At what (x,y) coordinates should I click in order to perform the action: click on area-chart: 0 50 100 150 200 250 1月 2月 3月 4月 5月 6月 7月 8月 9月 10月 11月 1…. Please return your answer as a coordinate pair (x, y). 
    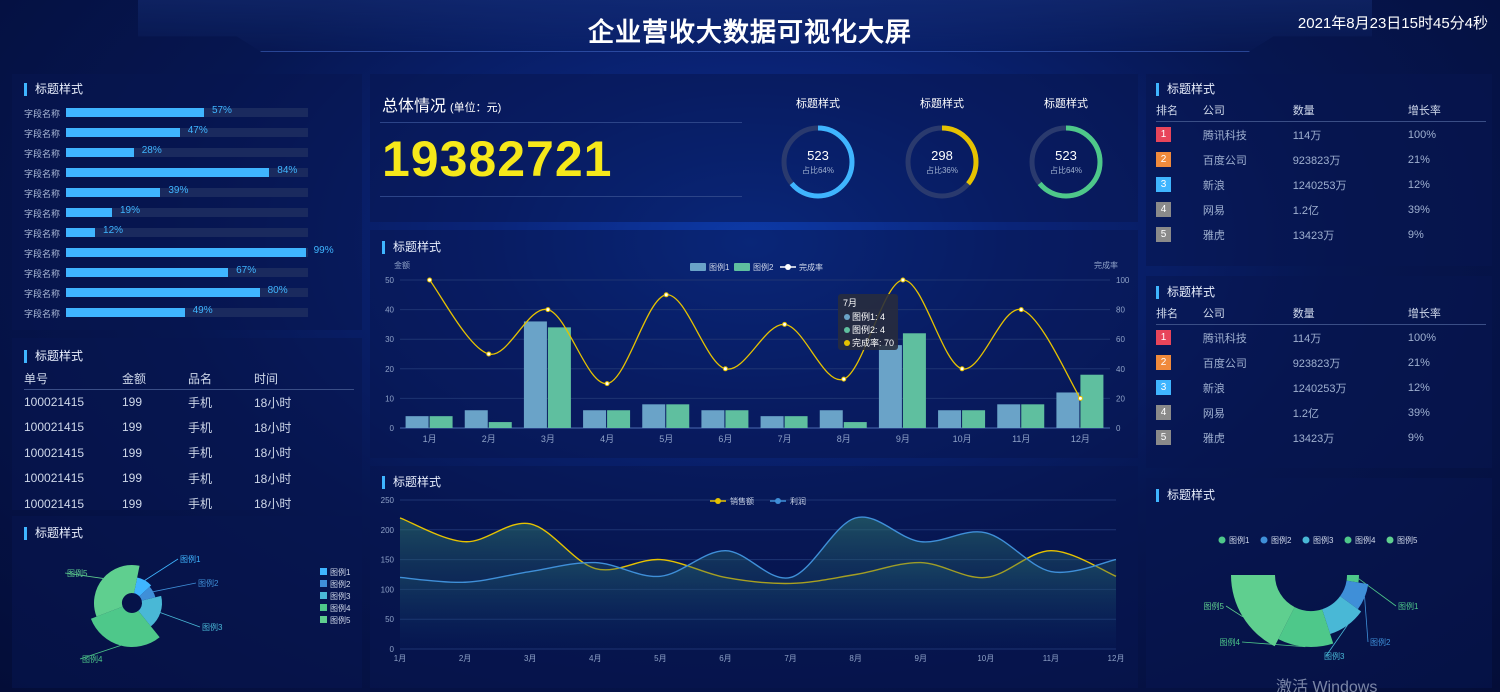
    Looking at the image, I should click on (754, 579).